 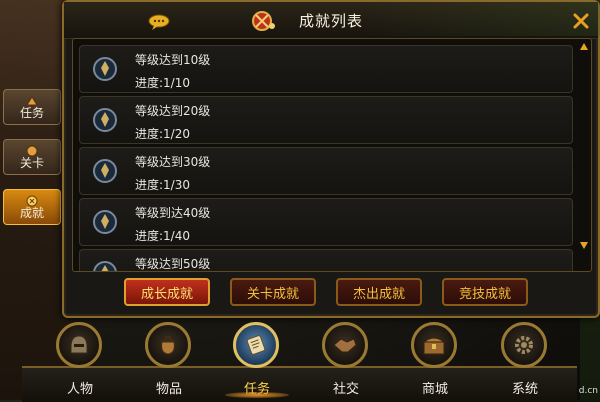 What do you see at coordinates (162, 185) in the screenshot?
I see `achievement-progress: 进度:1/30` at bounding box center [162, 185].